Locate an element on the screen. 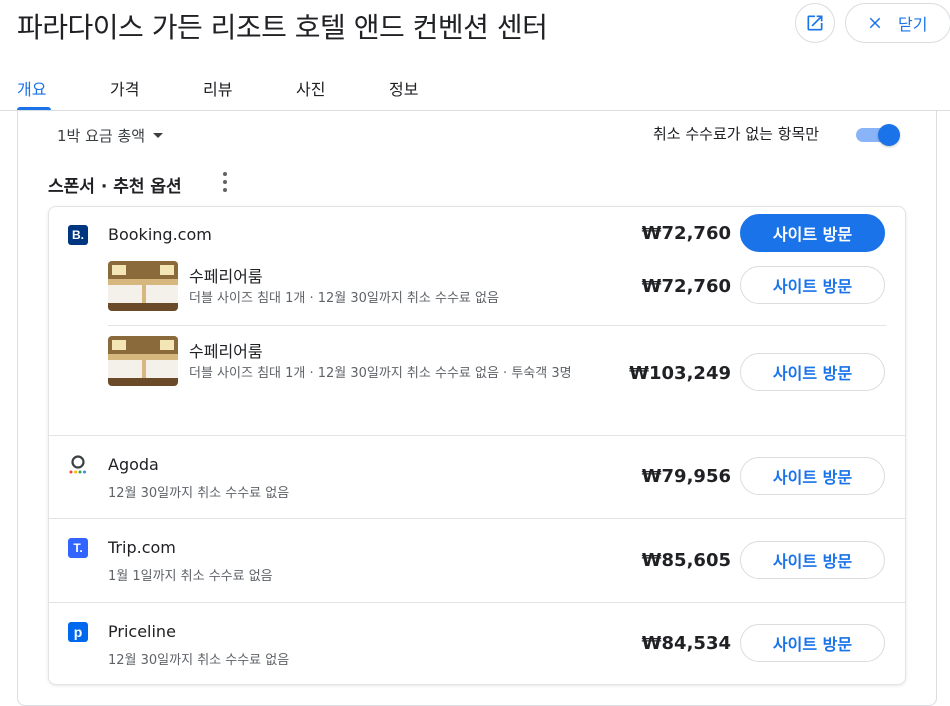  price-booking: ₩72,760 is located at coordinates (686, 233).